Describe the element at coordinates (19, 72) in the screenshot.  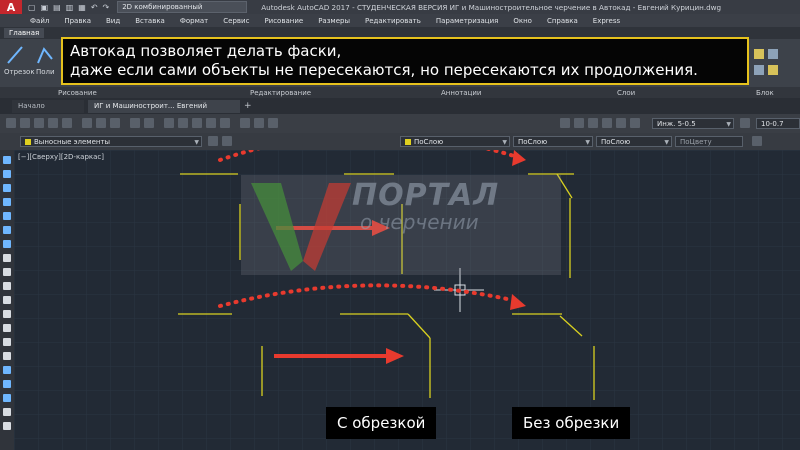
I see `line-tool-label: Отрезок` at that location.